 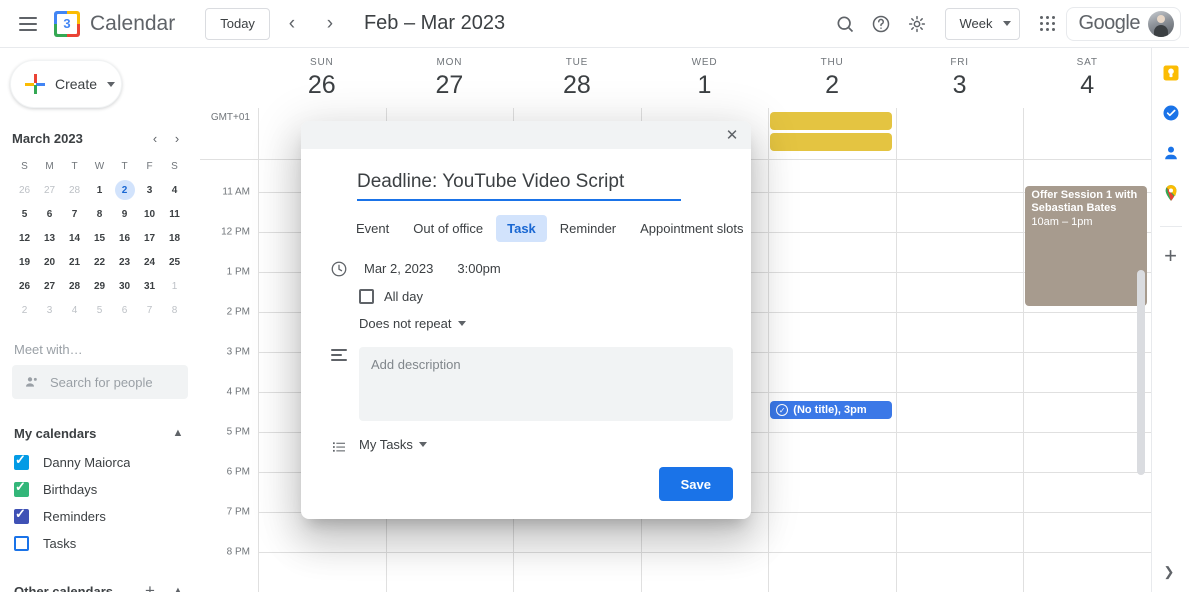 What do you see at coordinates (155, 138) in the screenshot?
I see `mini-calendar-prev-icon: ‹` at bounding box center [155, 138].